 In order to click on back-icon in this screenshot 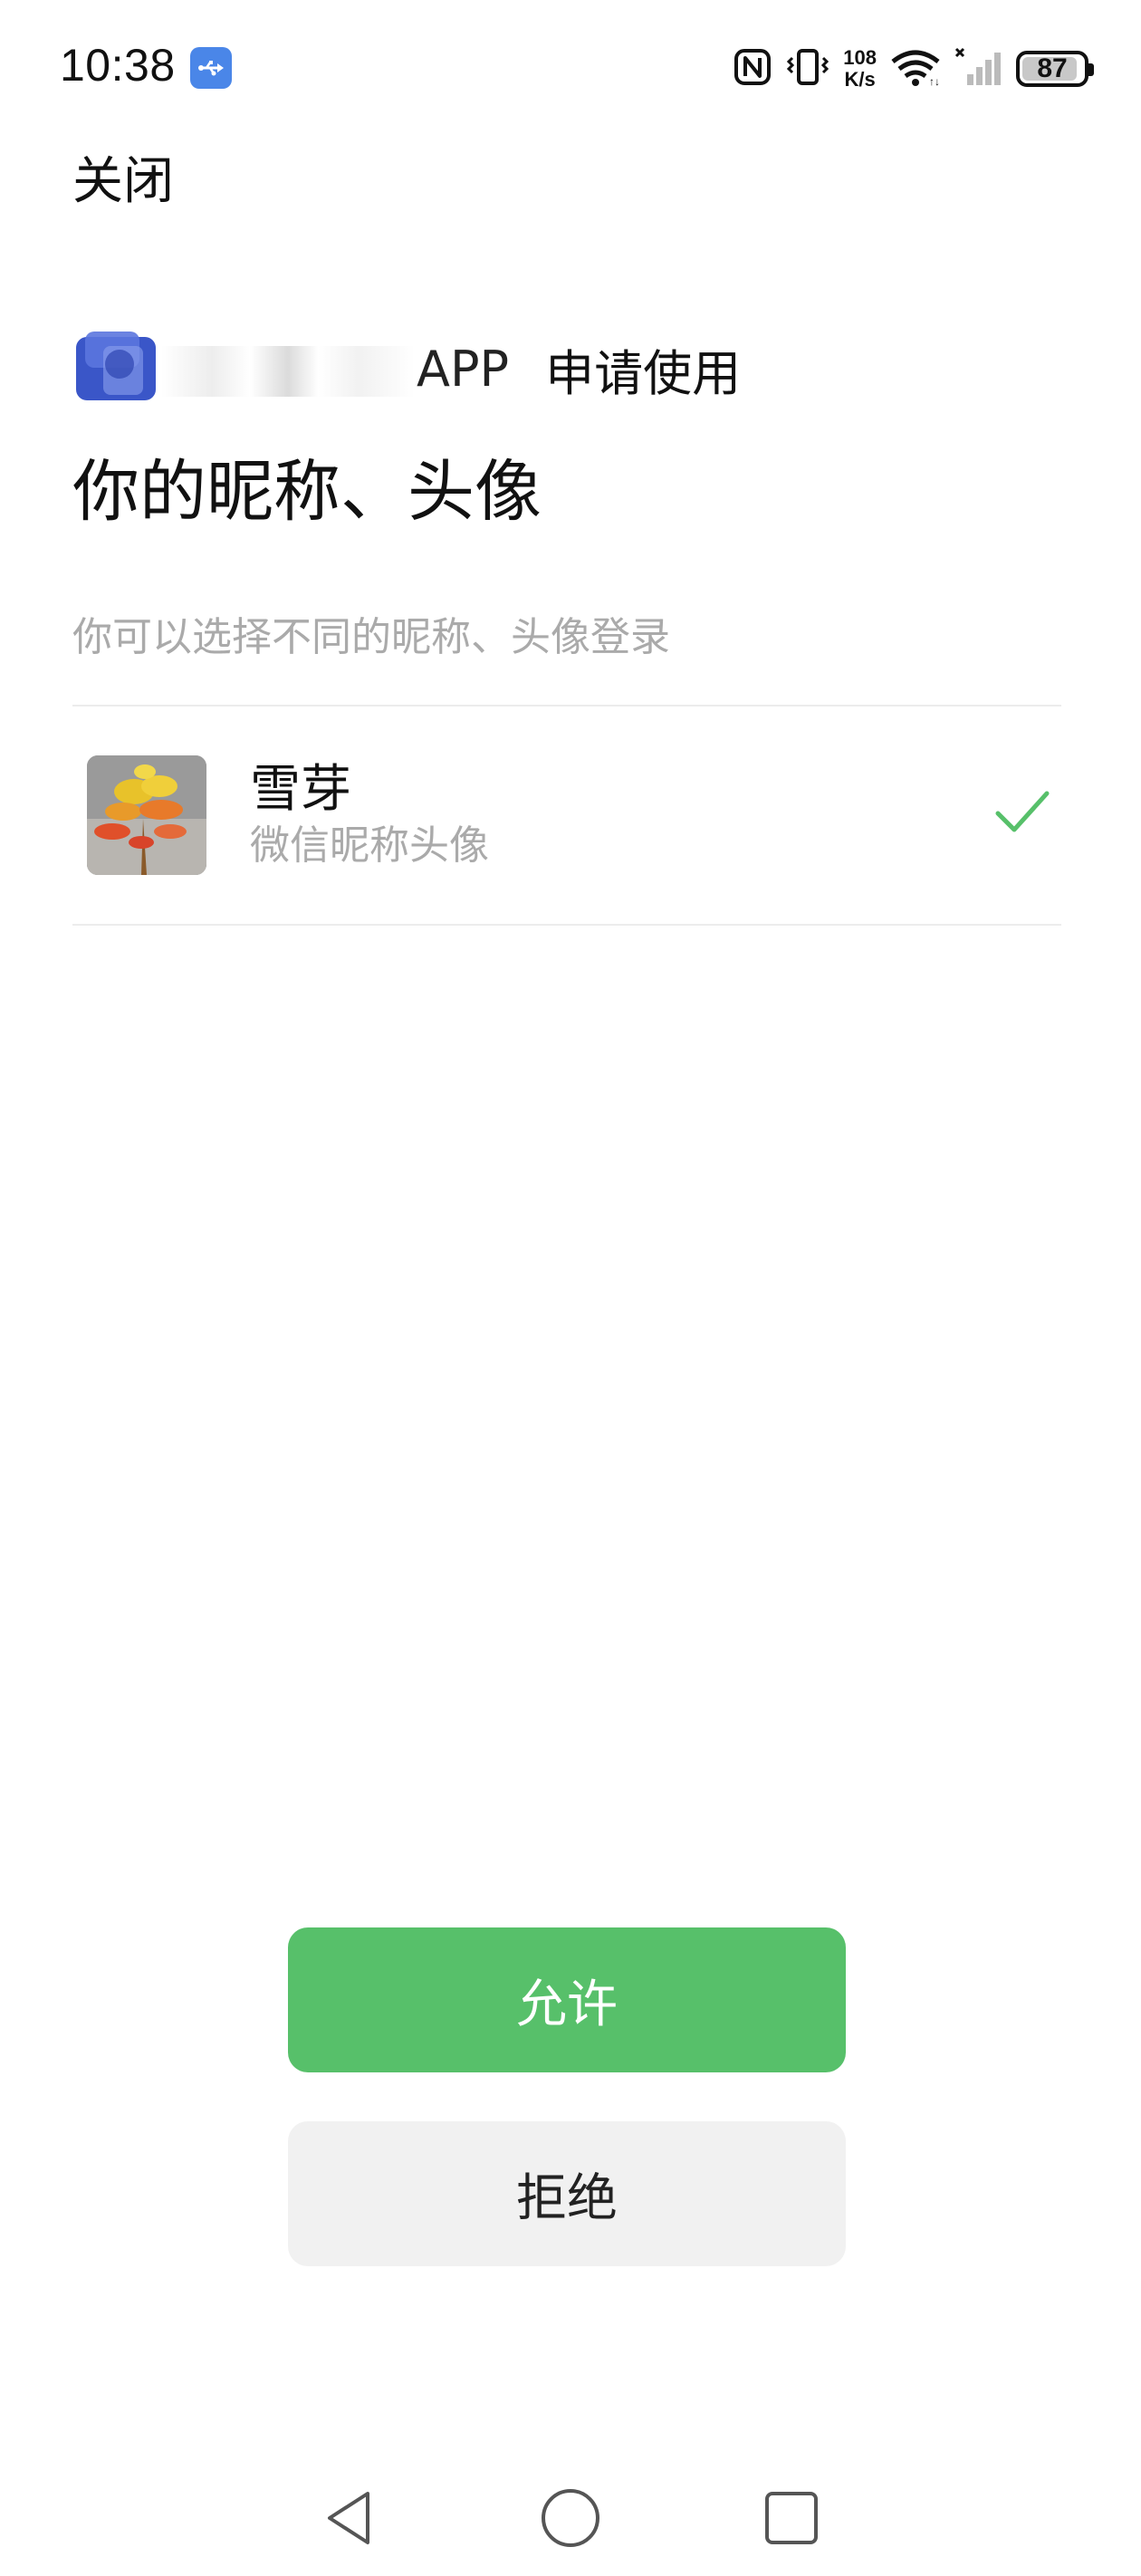, I will do `click(349, 2518)`.